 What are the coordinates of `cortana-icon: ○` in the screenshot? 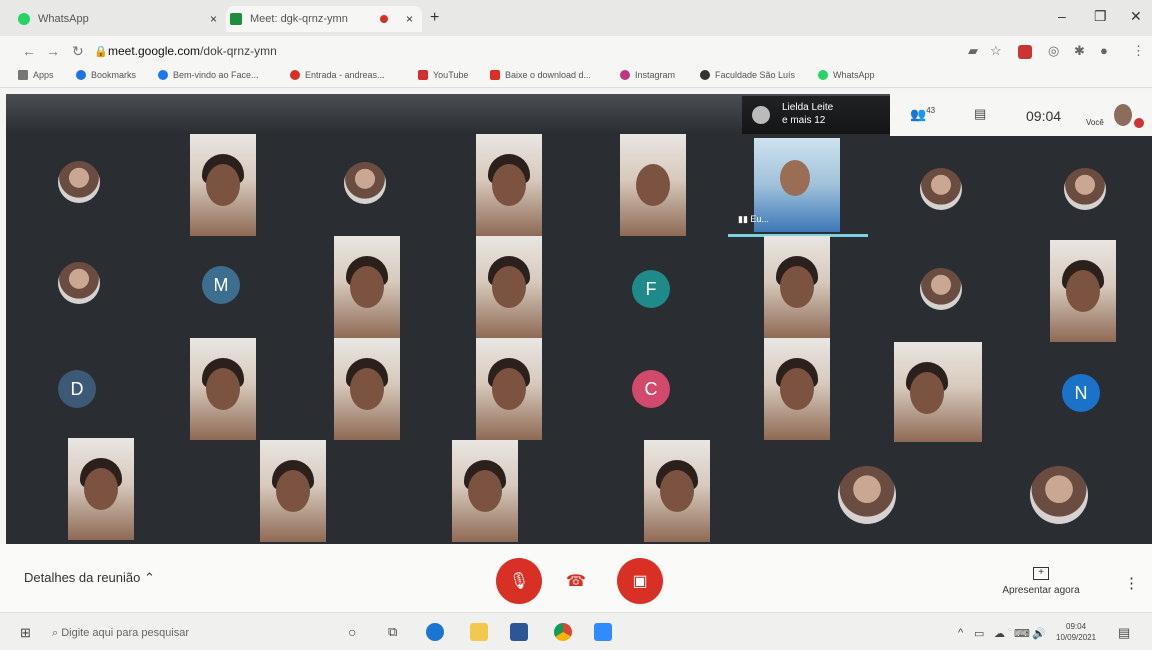 It's located at (352, 632).